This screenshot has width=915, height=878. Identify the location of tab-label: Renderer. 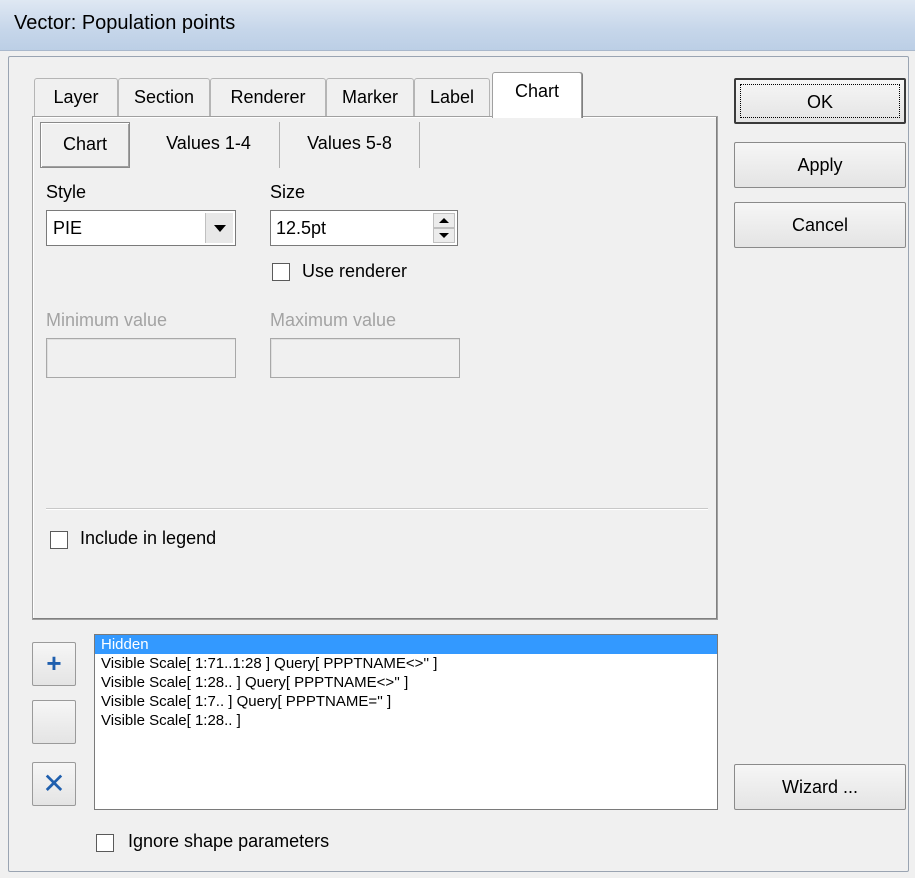
(268, 97).